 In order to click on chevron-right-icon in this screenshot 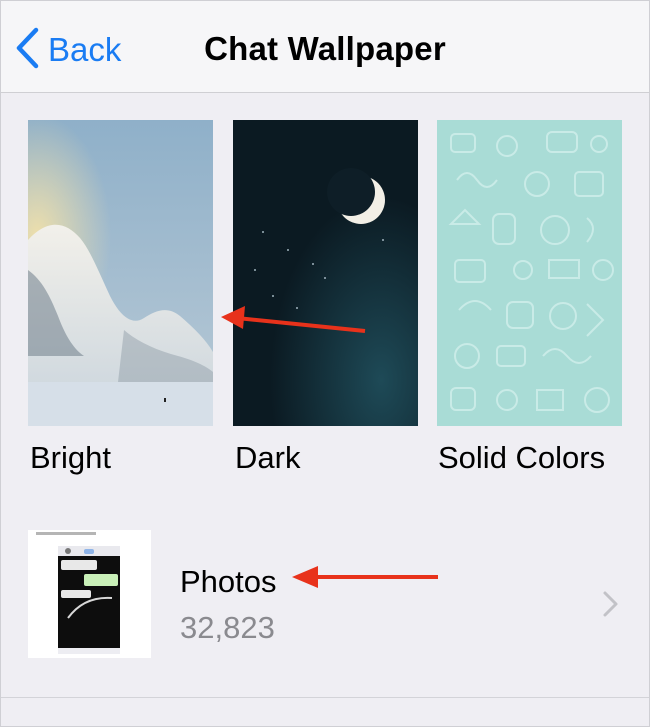, I will do `click(610, 606)`.